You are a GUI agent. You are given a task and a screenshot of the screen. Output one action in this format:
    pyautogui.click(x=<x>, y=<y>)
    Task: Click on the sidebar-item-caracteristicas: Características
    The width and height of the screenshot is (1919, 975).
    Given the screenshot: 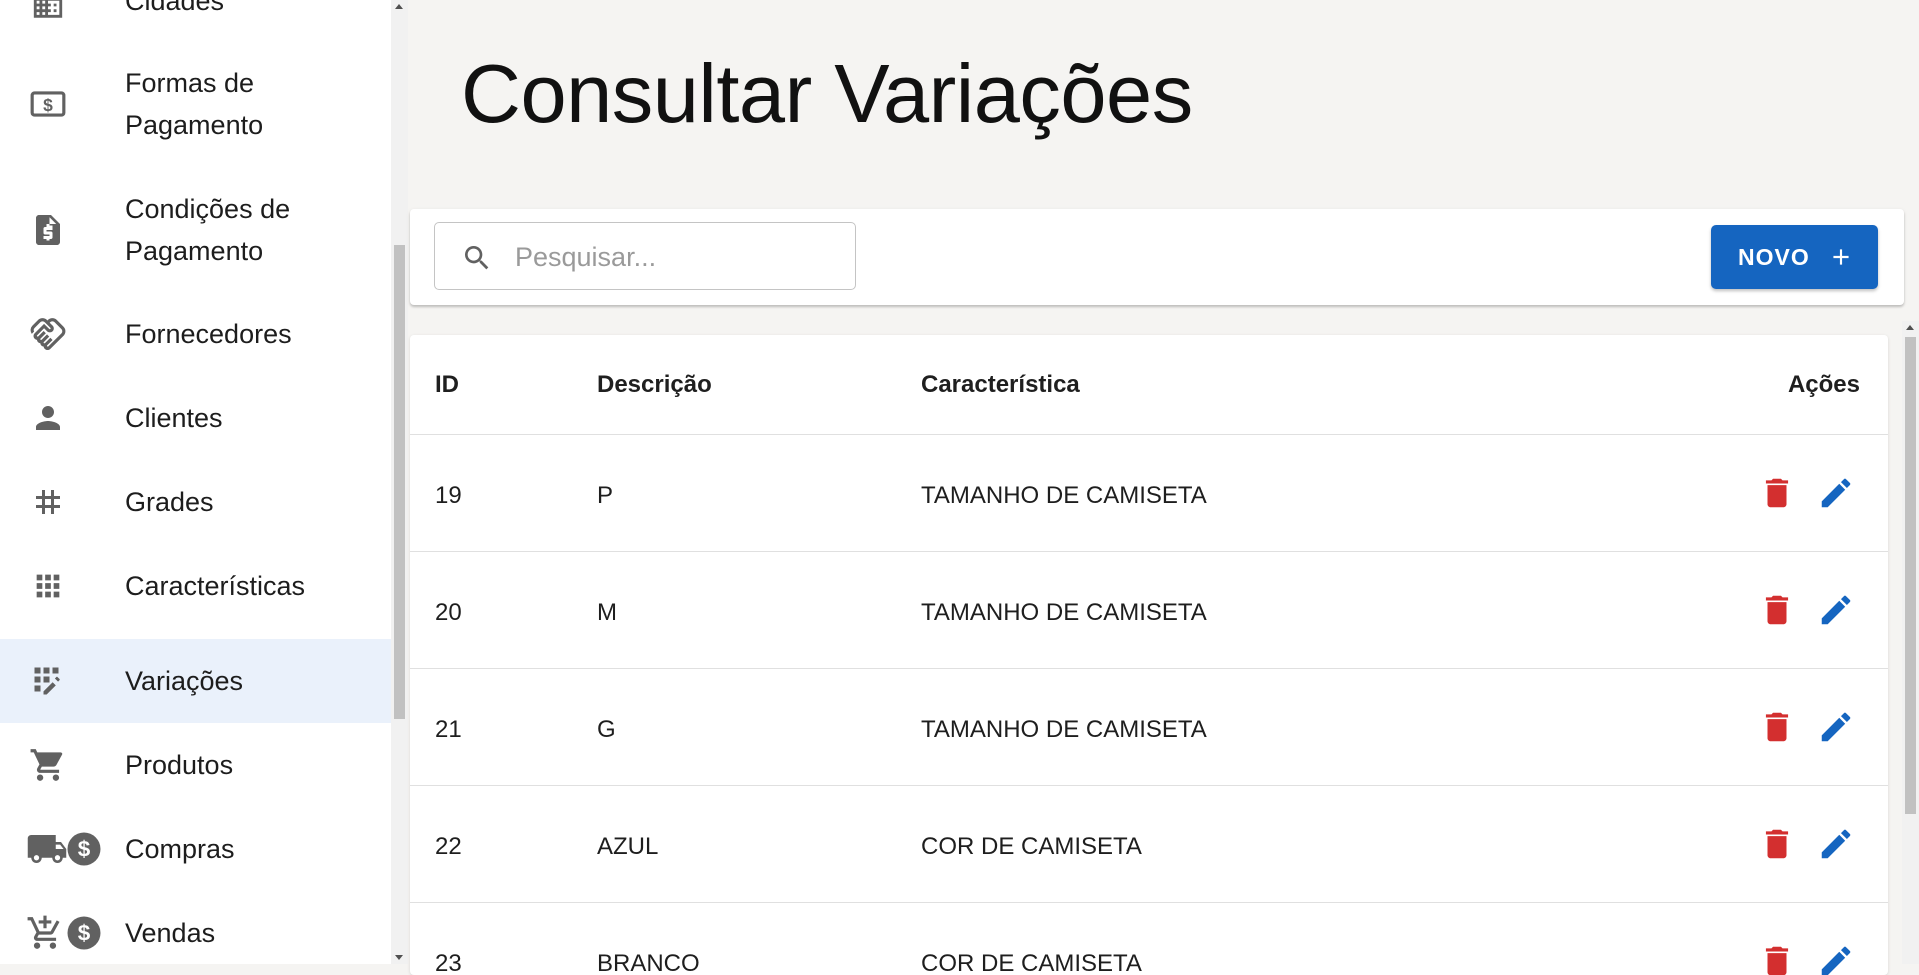 What is the action you would take?
    pyautogui.click(x=195, y=586)
    